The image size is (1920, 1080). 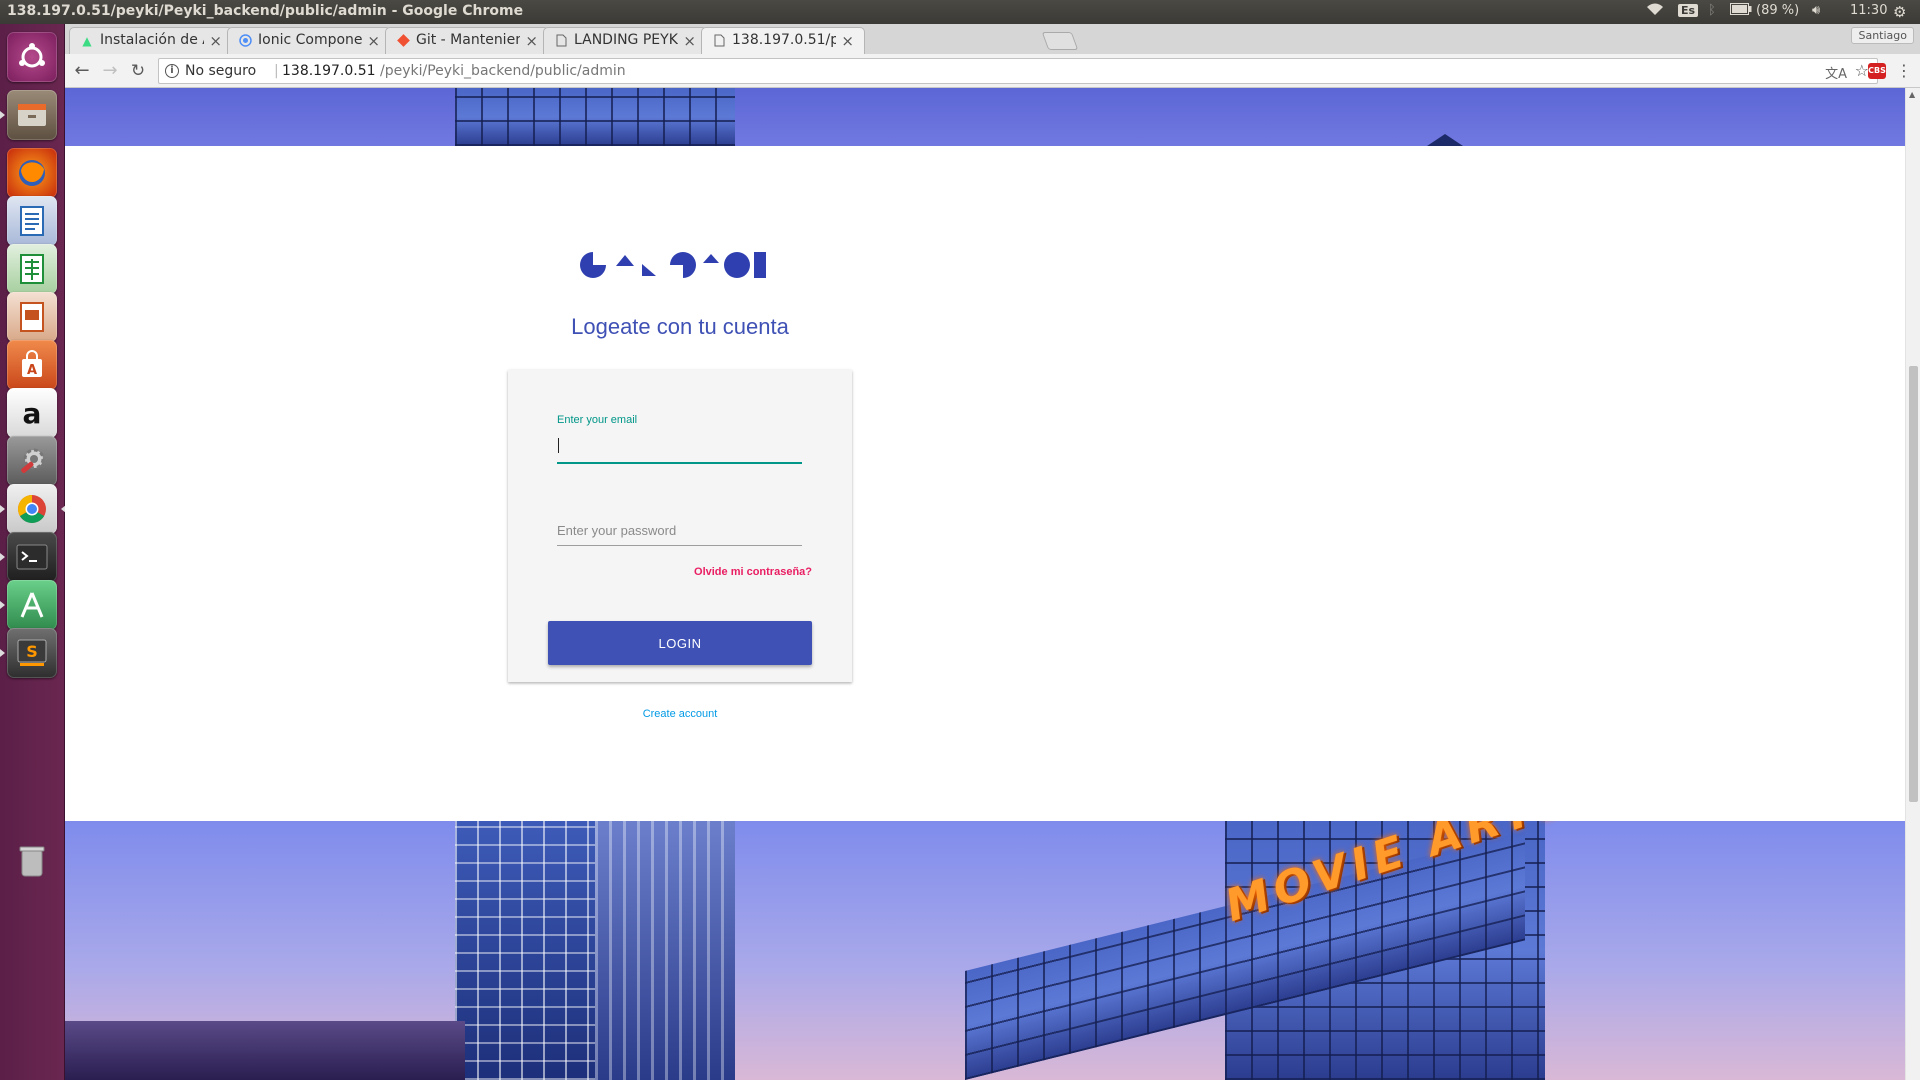 What do you see at coordinates (1741, 11) in the screenshot?
I see `battery-icon` at bounding box center [1741, 11].